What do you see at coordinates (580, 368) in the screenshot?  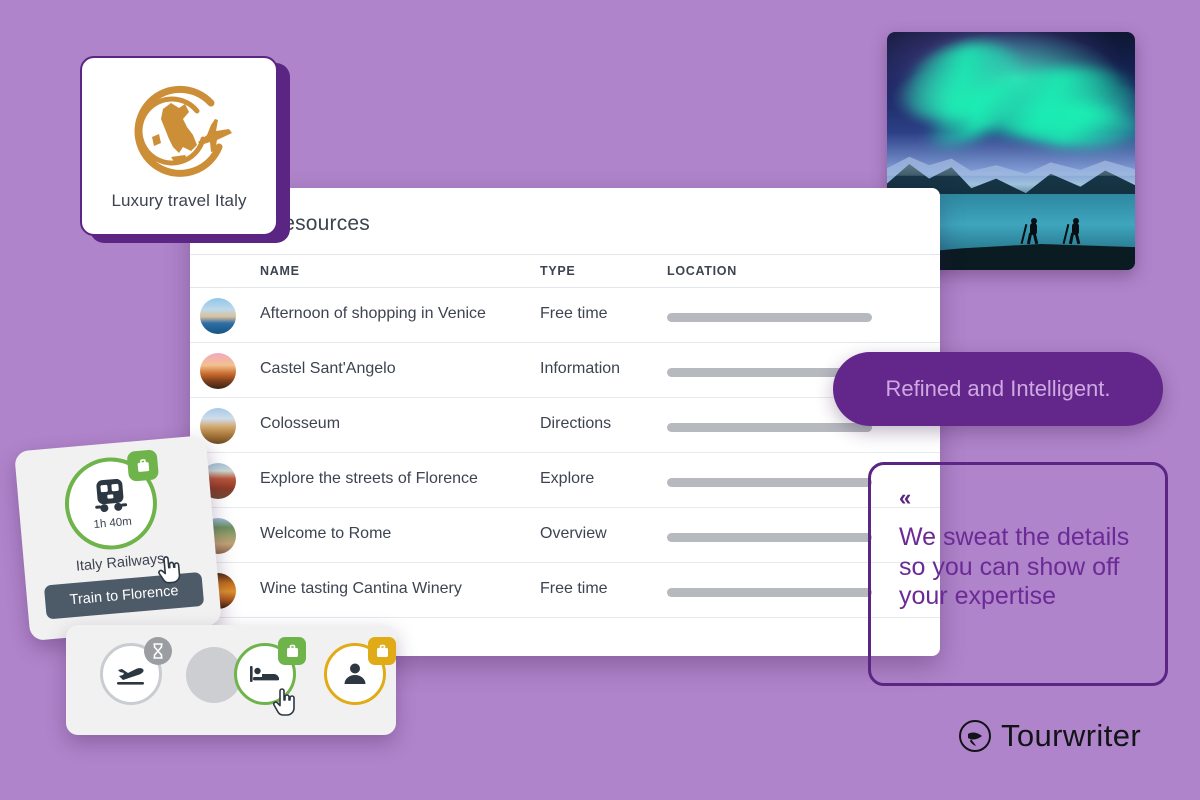 I see `row-type: Information` at bounding box center [580, 368].